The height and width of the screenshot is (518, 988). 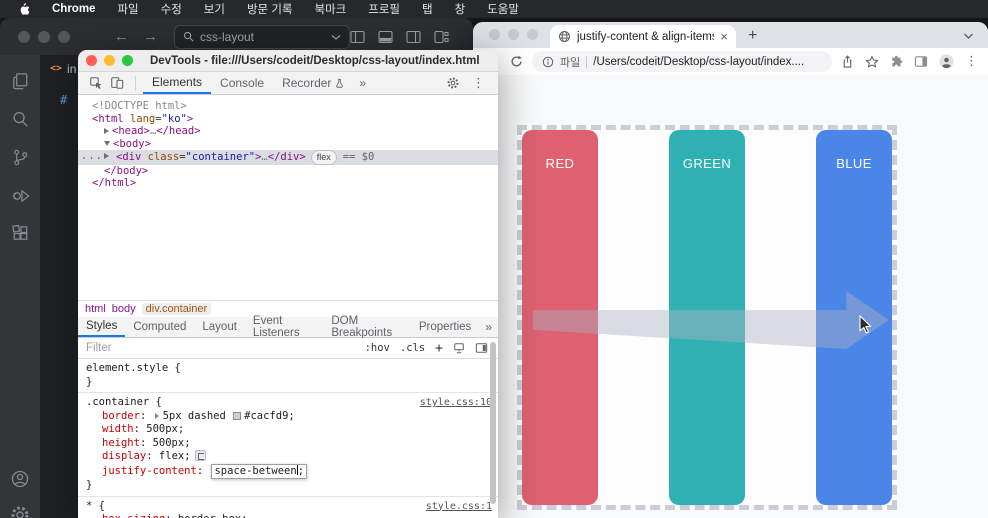 I want to click on source-control-icon, so click(x=20, y=157).